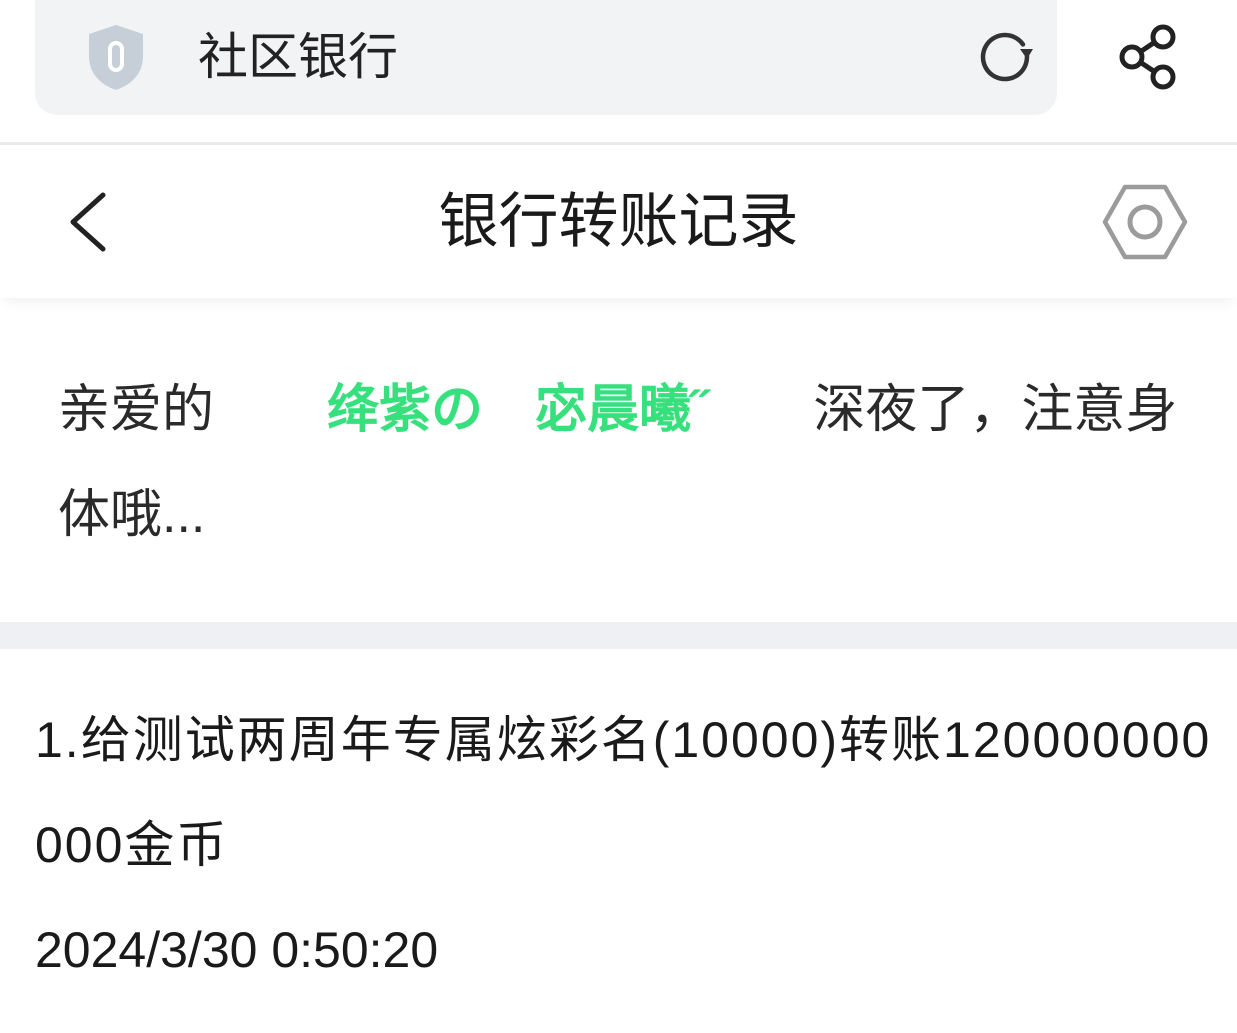 Image resolution: width=1237 pixels, height=1033 pixels. What do you see at coordinates (518, 410) in the screenshot?
I see `user-nickname: 绛紫の 宓晨曦˝` at bounding box center [518, 410].